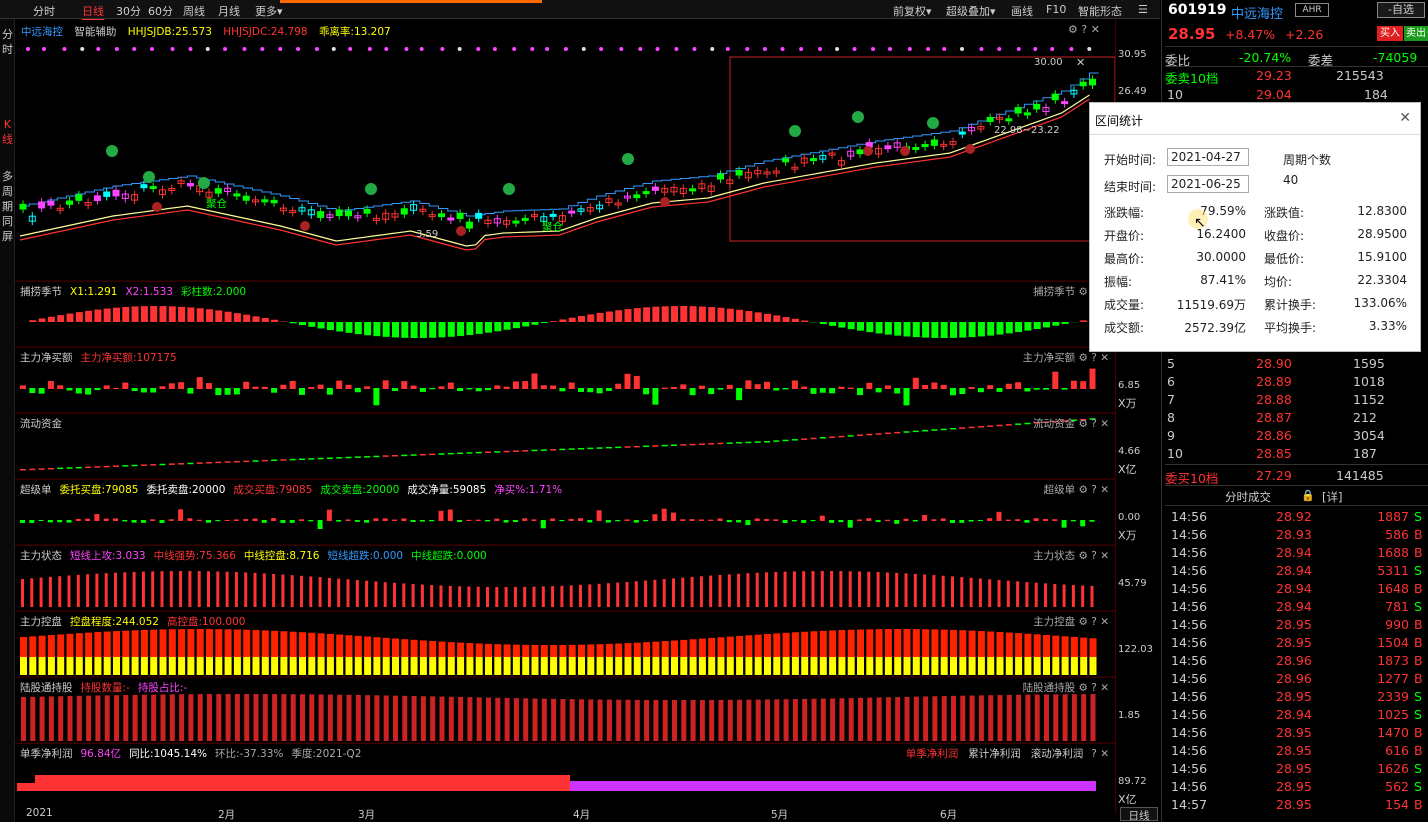 This screenshot has width=1428, height=822. I want to click on ahr-badge: AHR, so click(1312, 10).